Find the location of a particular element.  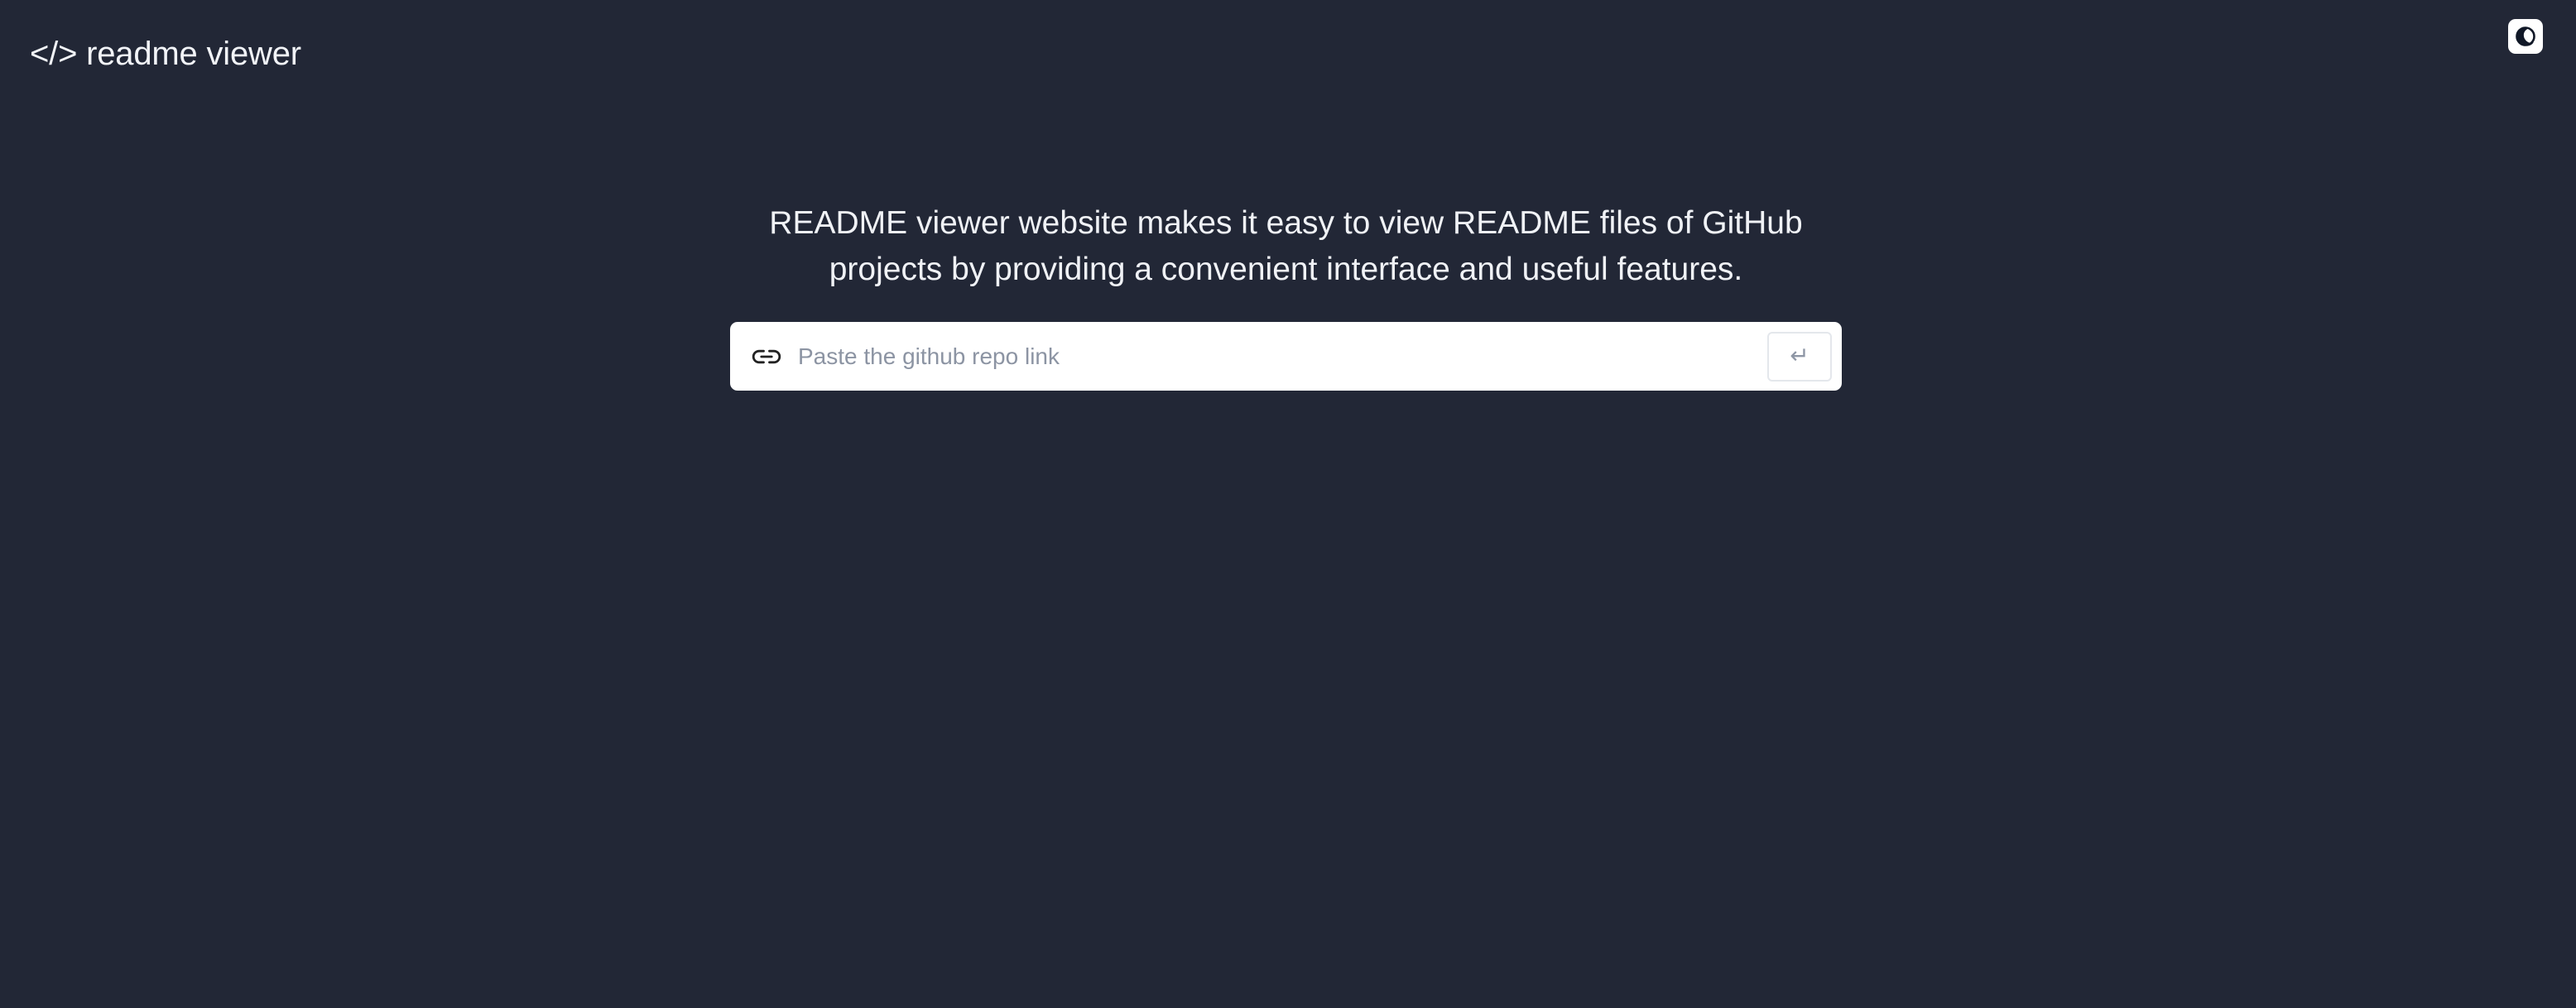

link-icon is located at coordinates (766, 356).